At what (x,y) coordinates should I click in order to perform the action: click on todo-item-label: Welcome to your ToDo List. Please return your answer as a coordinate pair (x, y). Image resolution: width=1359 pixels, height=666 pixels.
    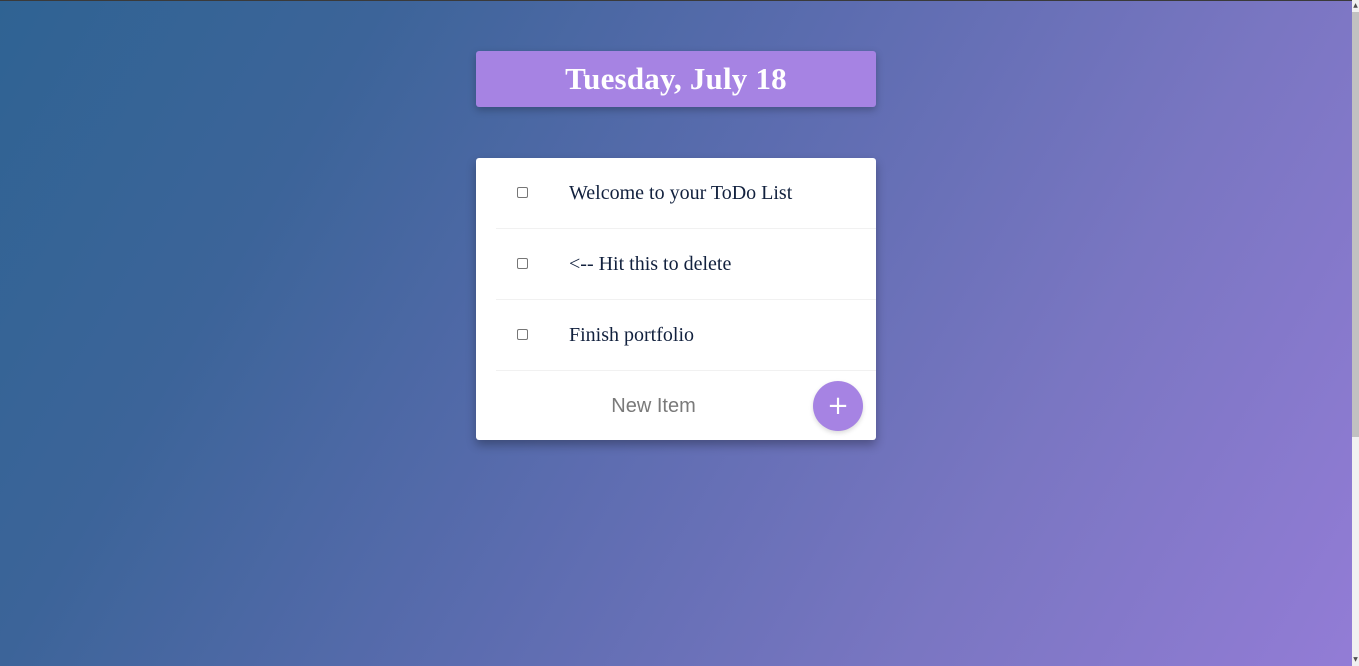
    Looking at the image, I should click on (681, 193).